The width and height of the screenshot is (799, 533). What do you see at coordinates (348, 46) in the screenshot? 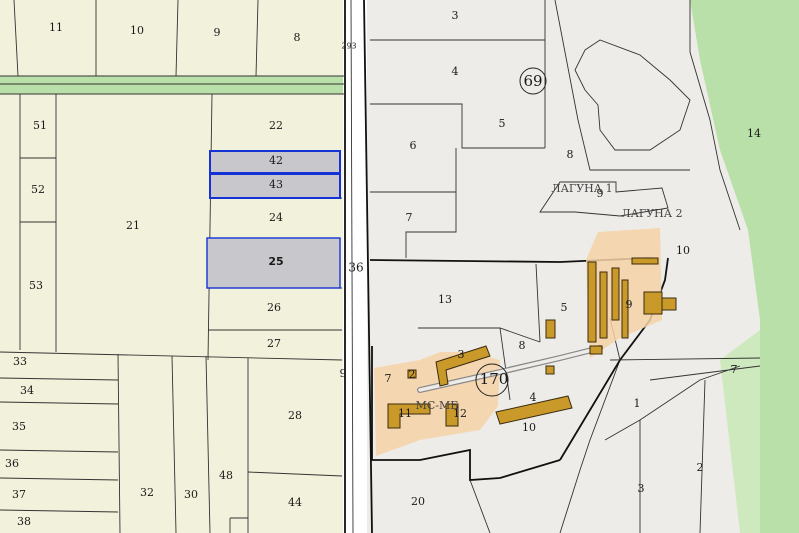
I see `road-label: 293` at bounding box center [348, 46].